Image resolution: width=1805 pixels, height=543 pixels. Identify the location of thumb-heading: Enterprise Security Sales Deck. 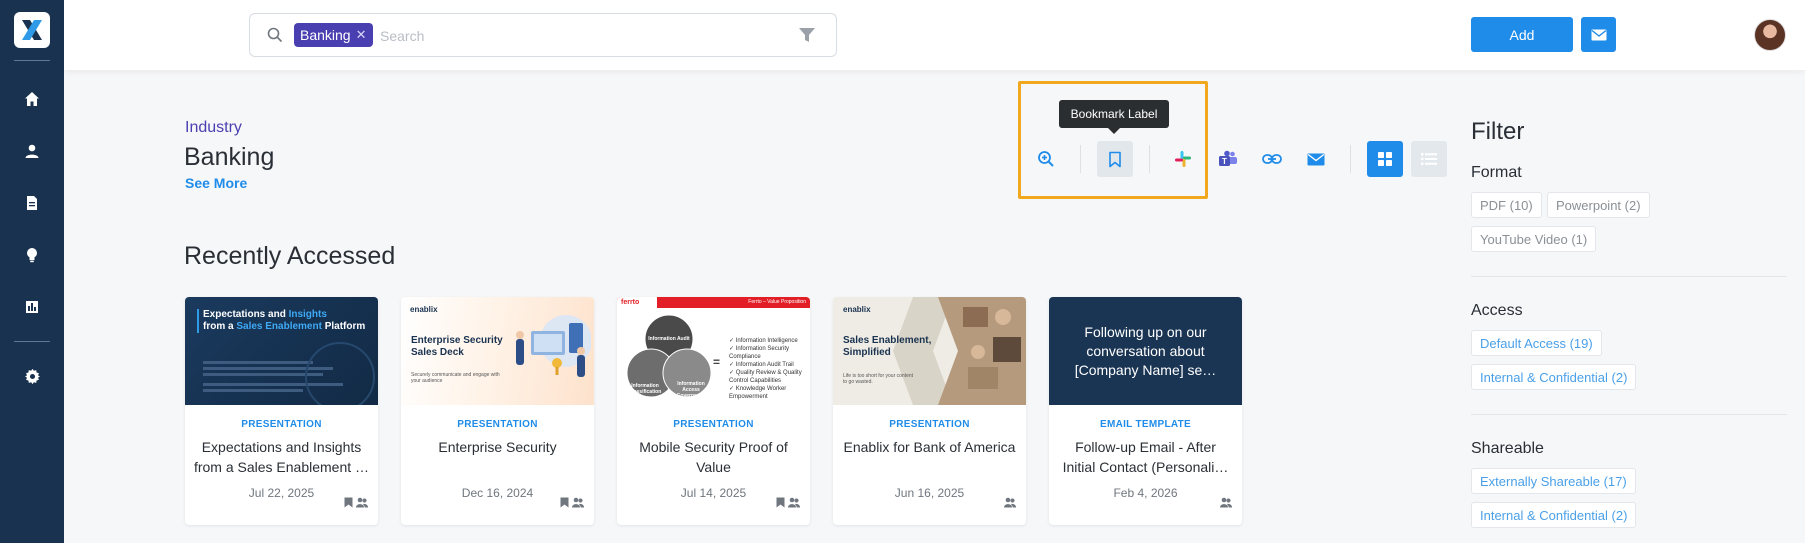
(457, 346).